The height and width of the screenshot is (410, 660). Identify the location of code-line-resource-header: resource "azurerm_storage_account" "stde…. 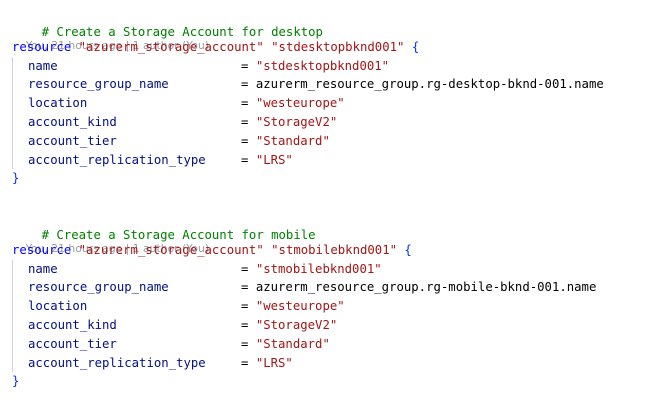
(336, 47).